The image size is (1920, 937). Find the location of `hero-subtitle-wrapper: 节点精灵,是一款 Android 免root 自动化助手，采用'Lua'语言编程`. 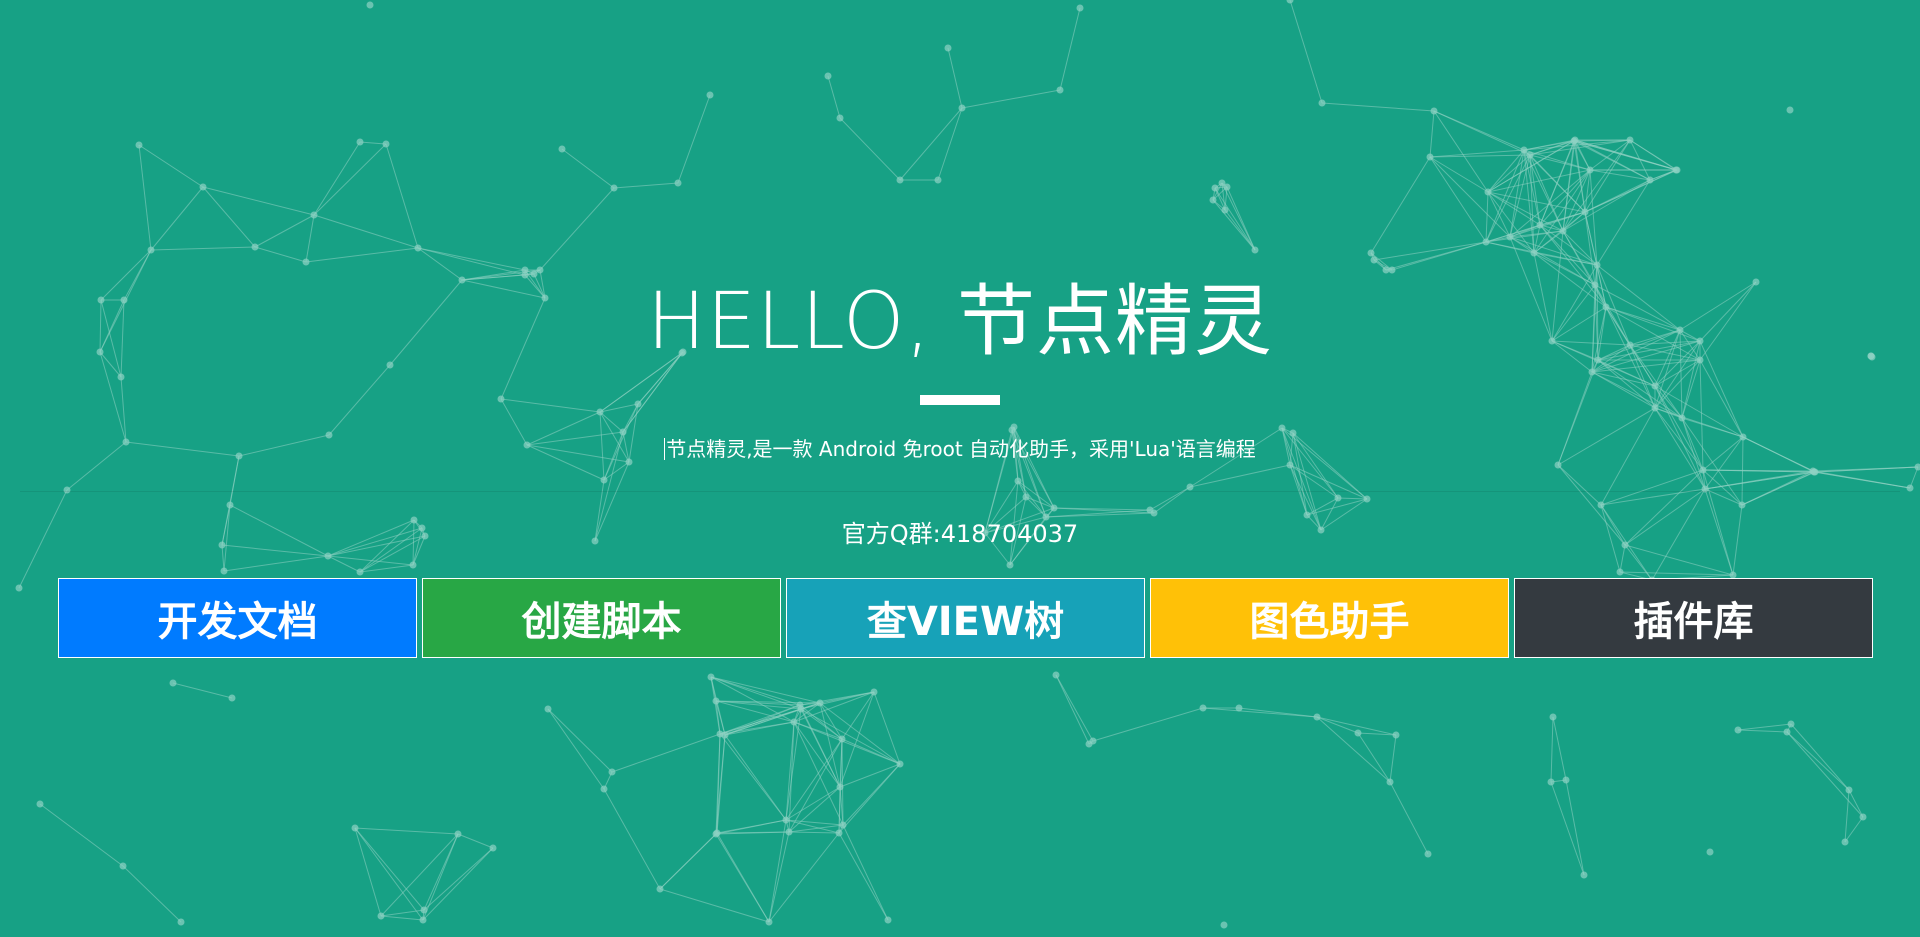

hero-subtitle-wrapper: 节点精灵,是一款 Android 免root 自动化助手，采用'Lua'语言编程 is located at coordinates (960, 449).